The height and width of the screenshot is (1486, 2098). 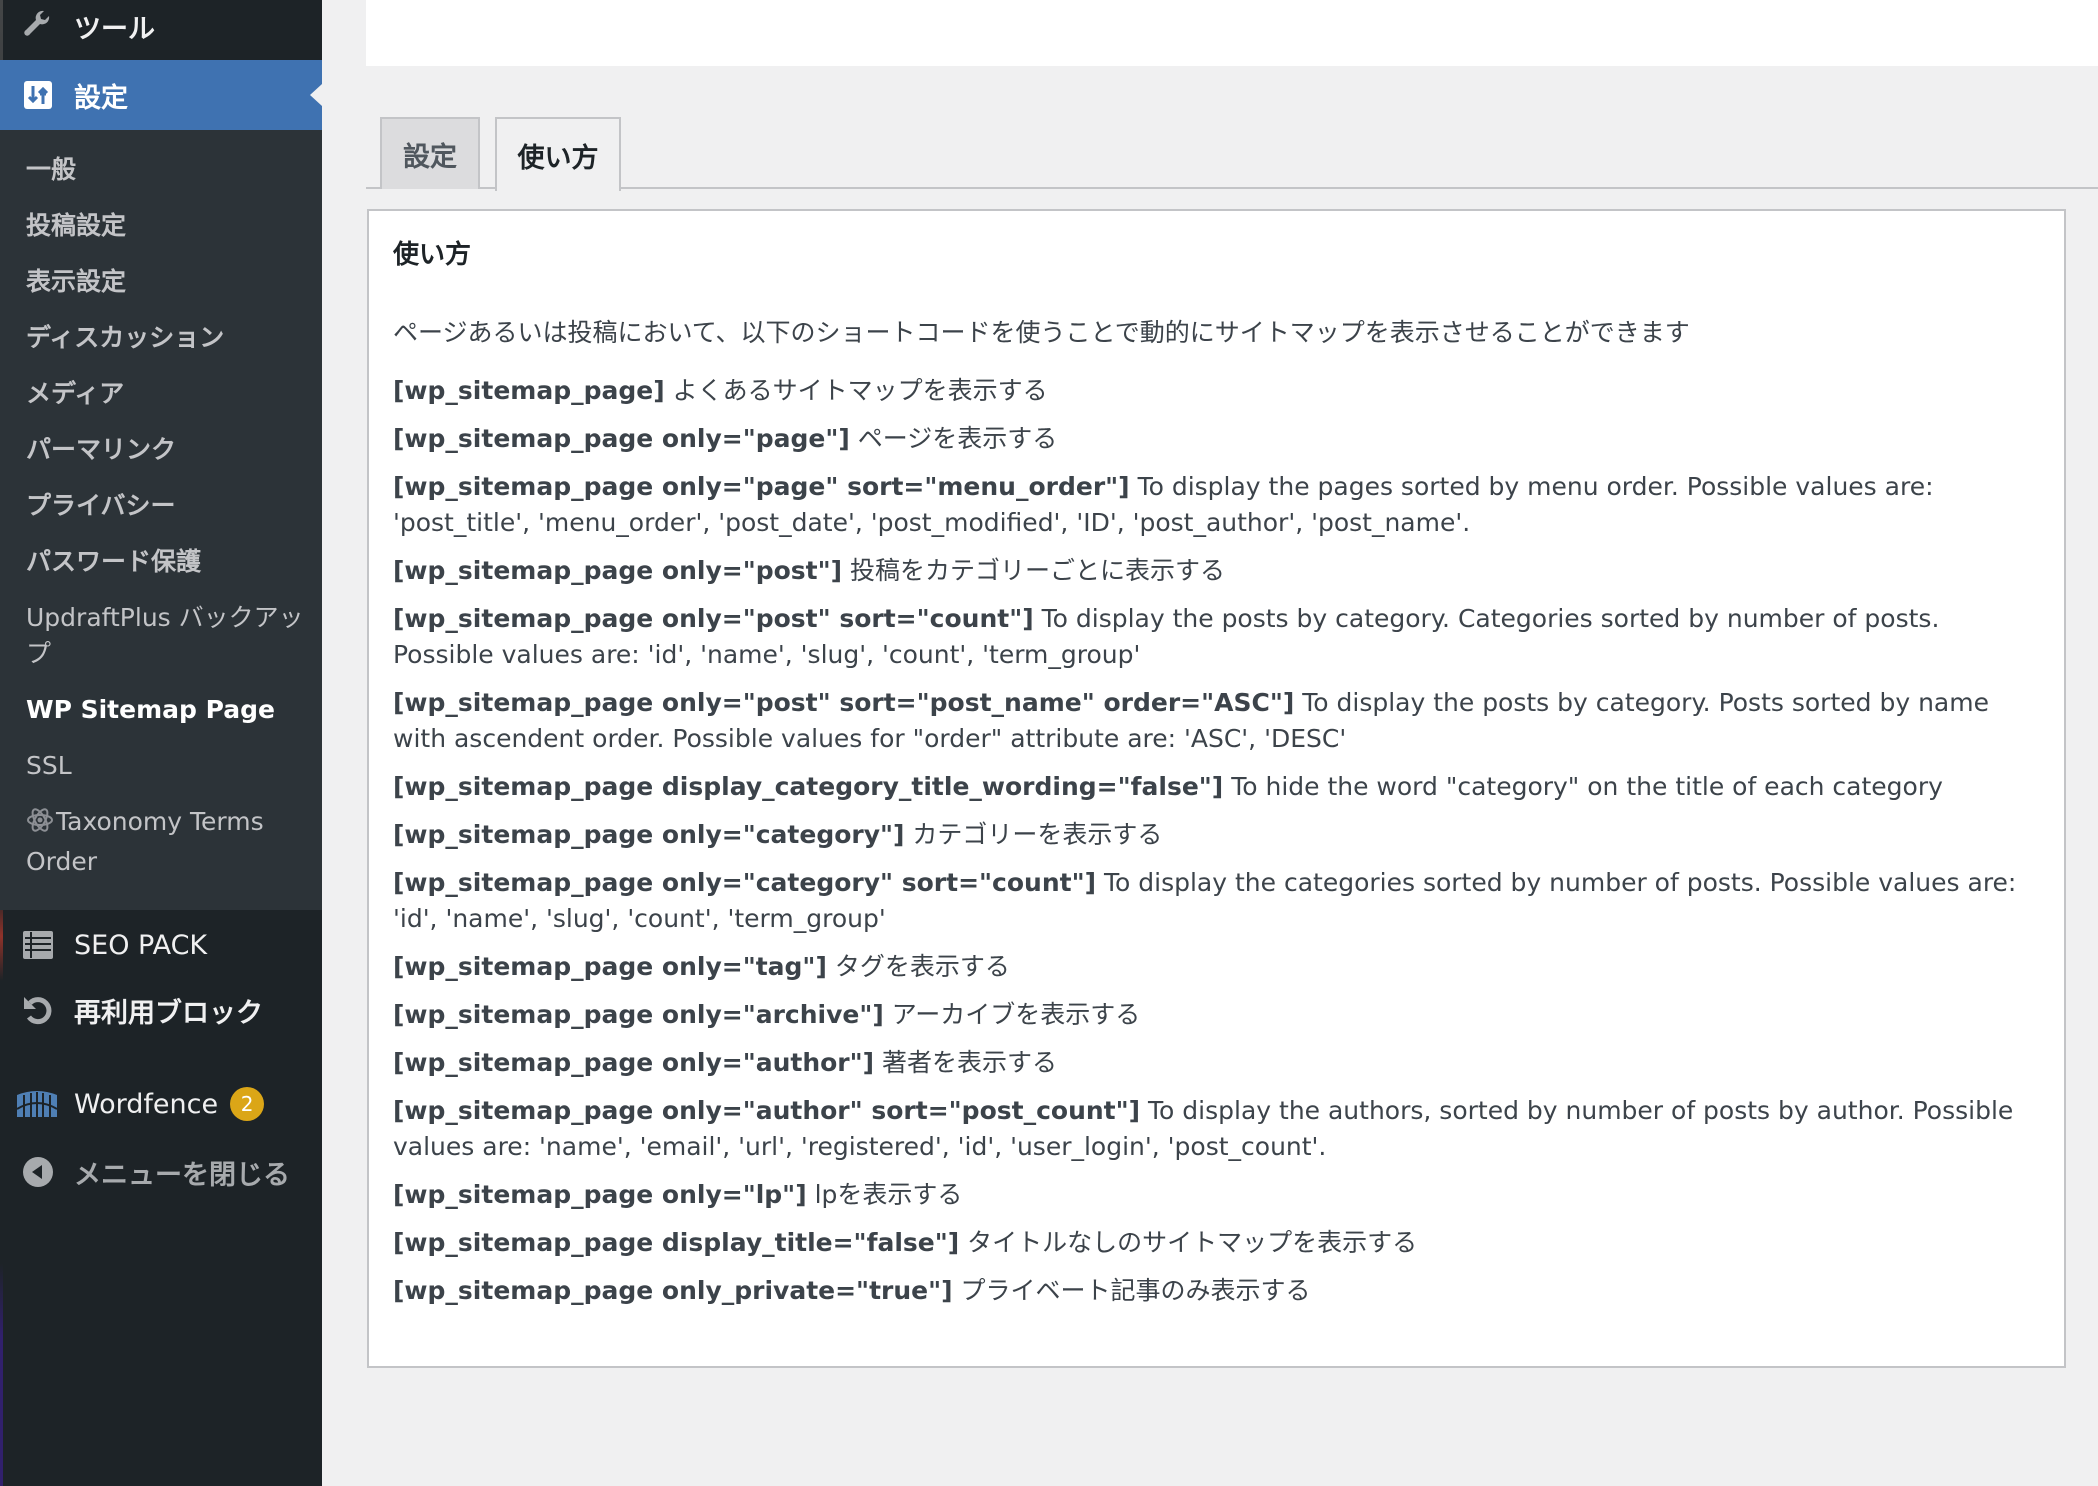 I want to click on shortcode: [wp_sitemap_page only="archive"], so click(x=638, y=1014).